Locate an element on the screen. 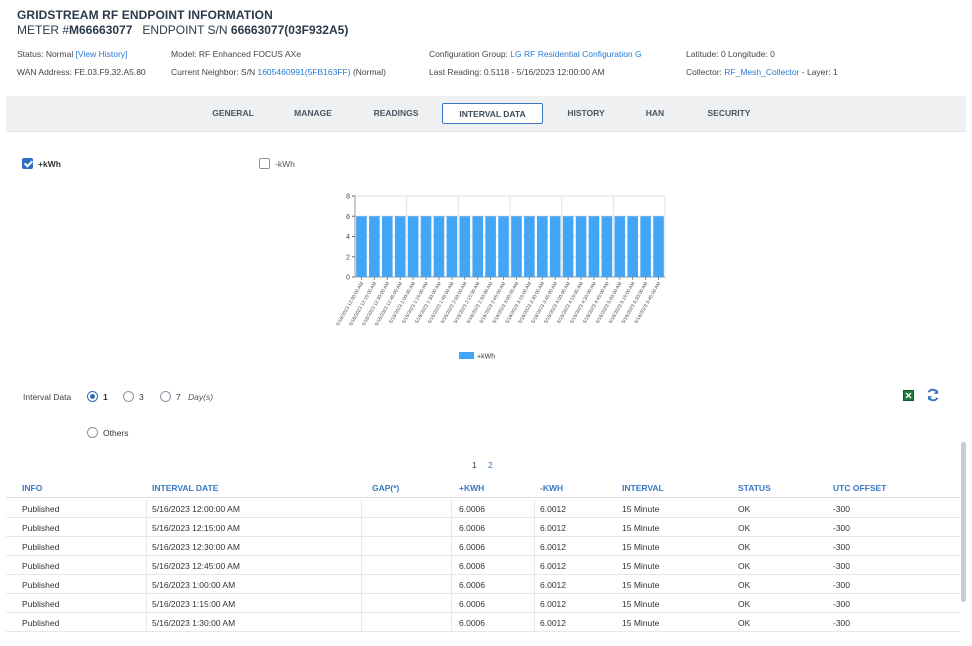 The width and height of the screenshot is (972, 646). collector-info: Collector: RF_Mesh_Collector - Layer: 1 is located at coordinates (762, 72).